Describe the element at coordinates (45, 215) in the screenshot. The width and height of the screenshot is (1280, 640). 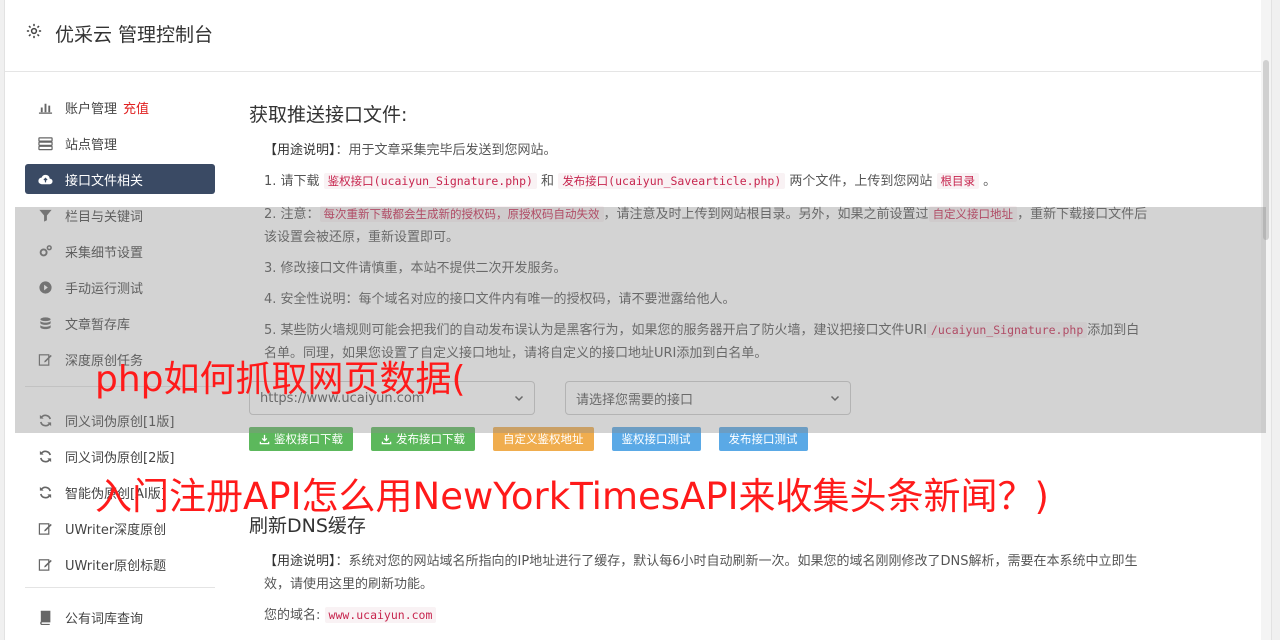
I see `filter-icon` at that location.